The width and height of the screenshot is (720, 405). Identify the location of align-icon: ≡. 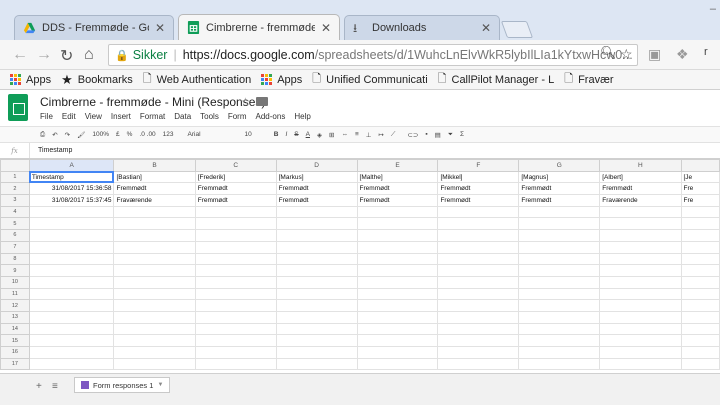
(357, 134).